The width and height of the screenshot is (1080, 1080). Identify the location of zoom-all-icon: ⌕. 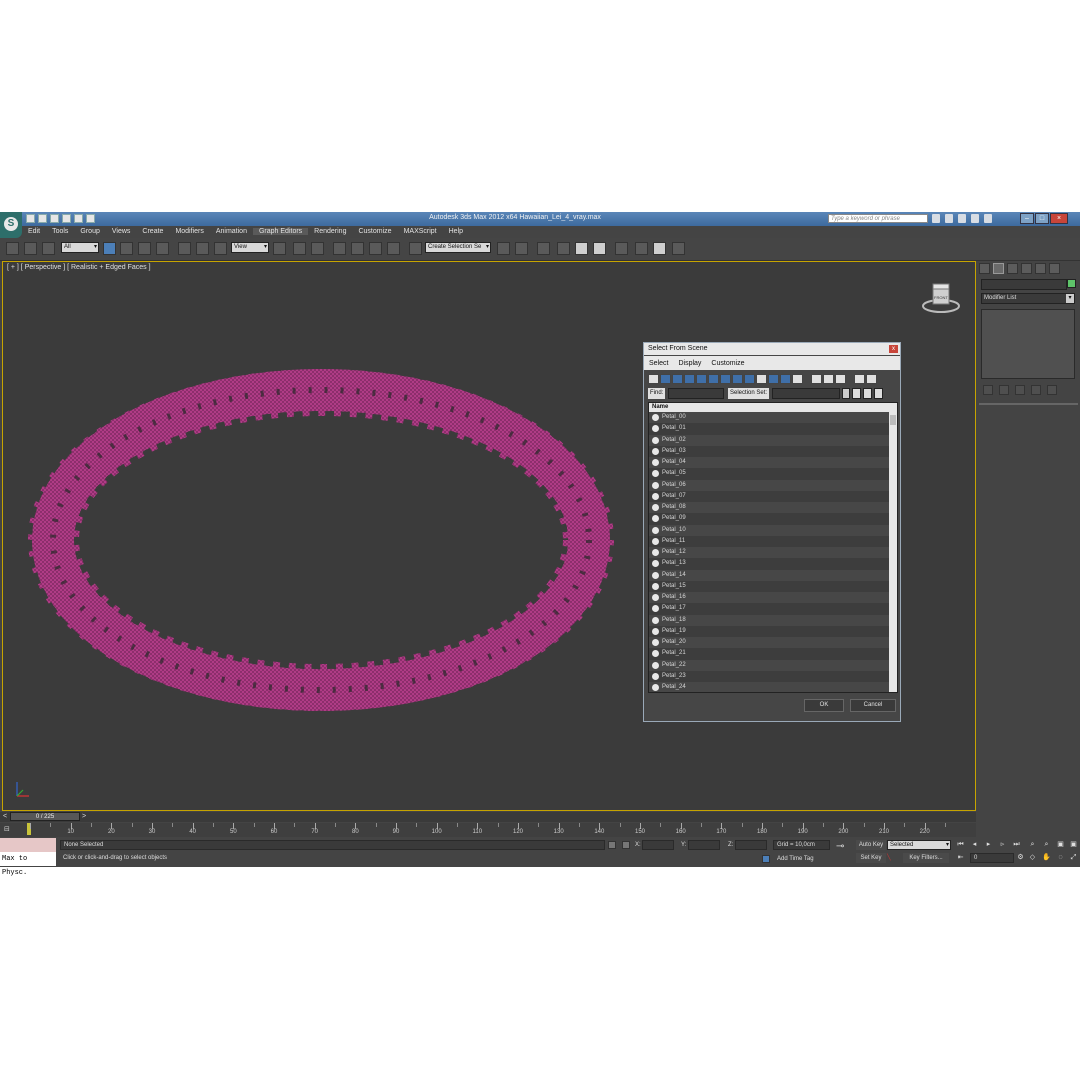
(1046, 844).